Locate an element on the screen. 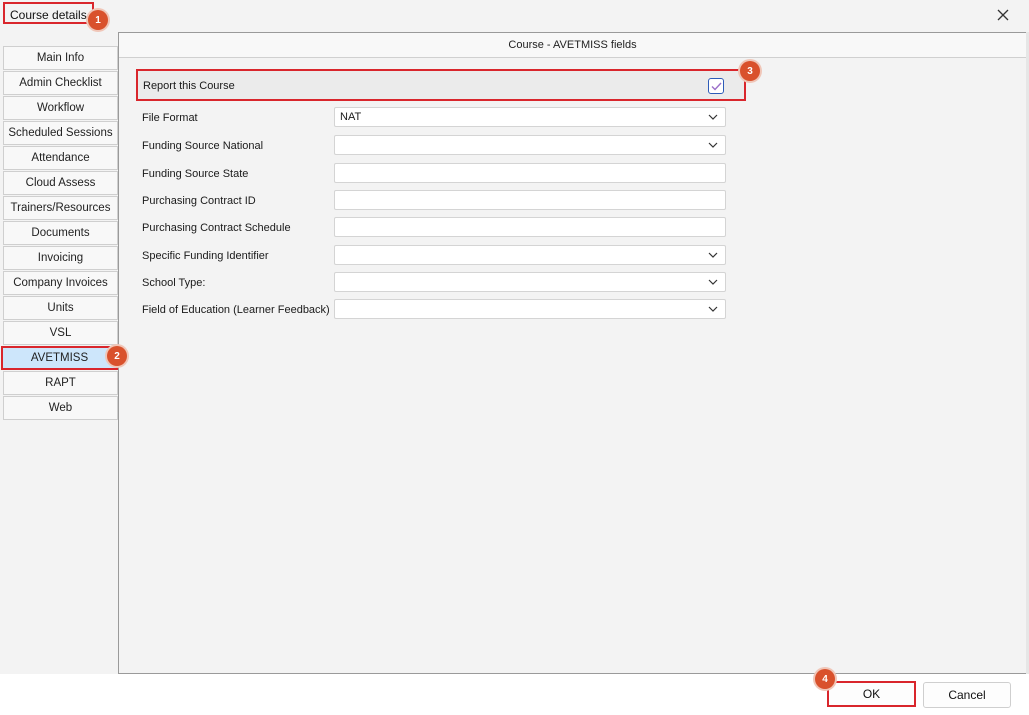  title-bar: Course details 1 is located at coordinates (514, 15).